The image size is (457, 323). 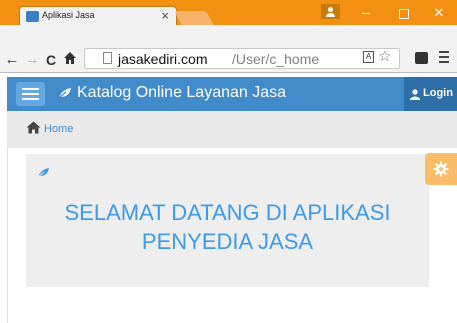 What do you see at coordinates (30, 94) in the screenshot?
I see `menu-toggle-button` at bounding box center [30, 94].